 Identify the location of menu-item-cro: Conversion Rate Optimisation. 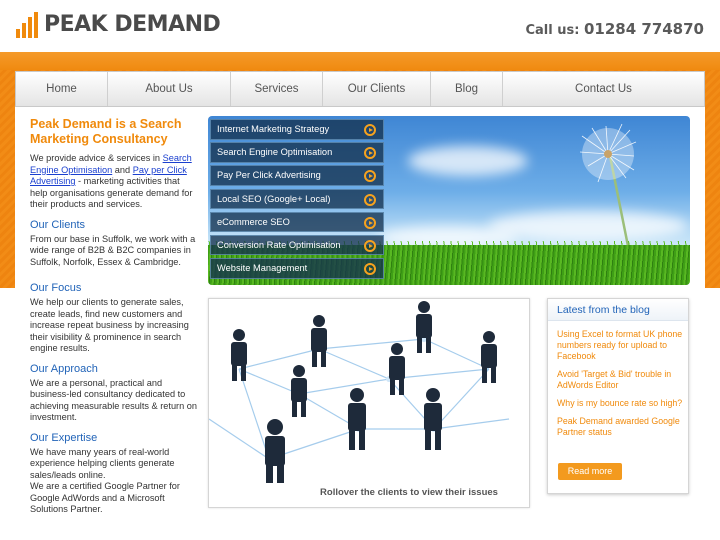
(297, 245).